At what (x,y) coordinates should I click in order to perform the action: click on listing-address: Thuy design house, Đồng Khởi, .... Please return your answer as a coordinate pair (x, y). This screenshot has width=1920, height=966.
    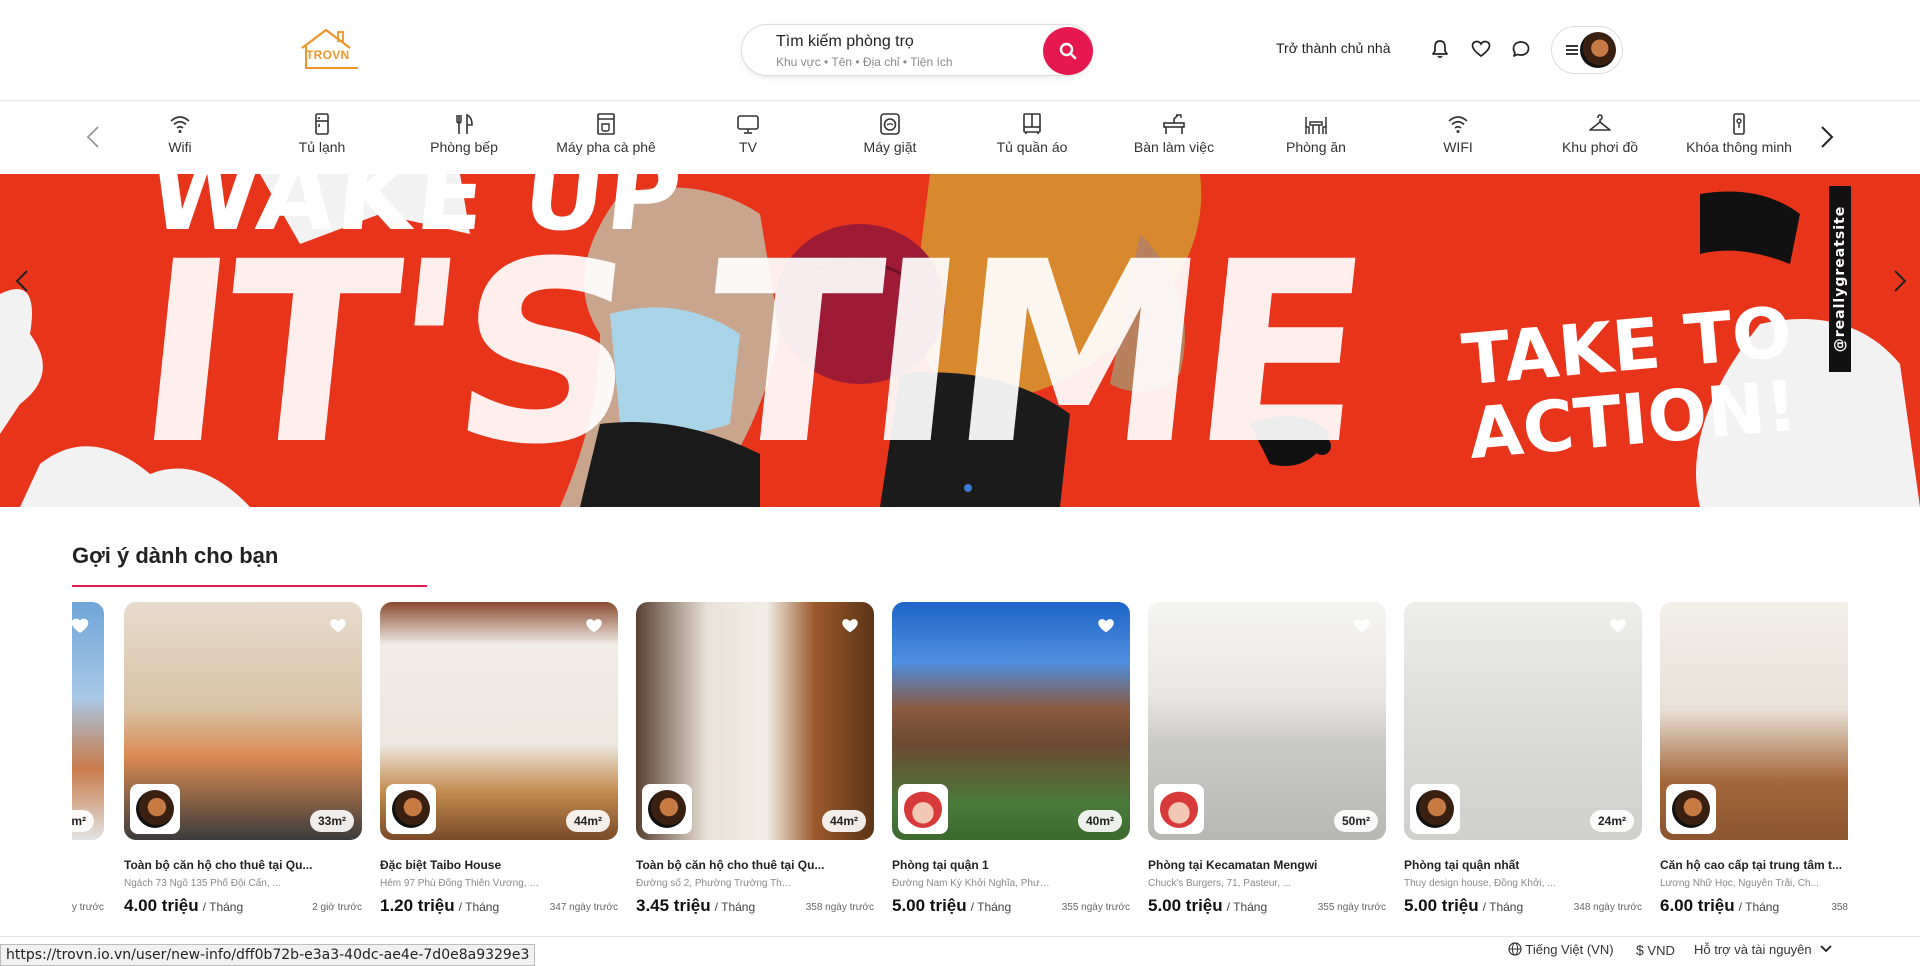
    Looking at the image, I should click on (1480, 883).